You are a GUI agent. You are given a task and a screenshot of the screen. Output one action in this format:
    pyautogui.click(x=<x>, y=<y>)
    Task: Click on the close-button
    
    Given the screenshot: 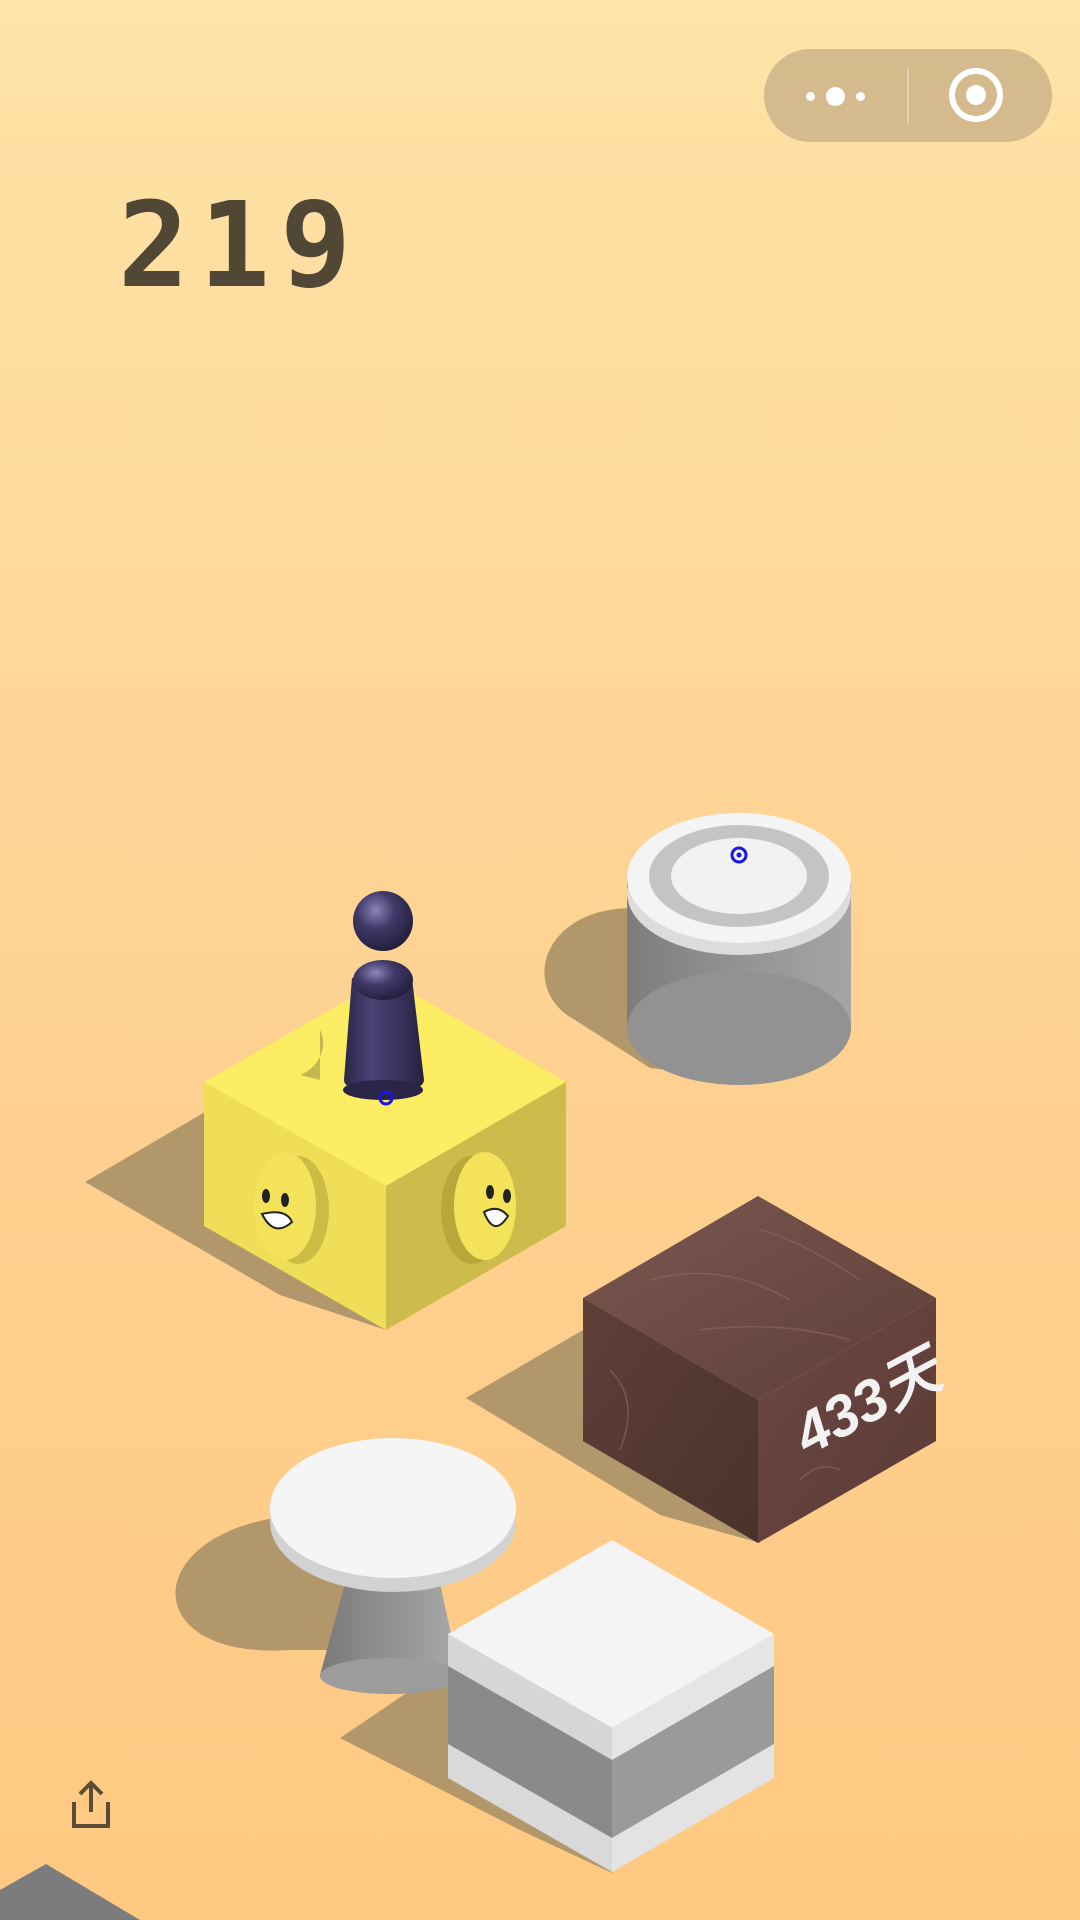 What is the action you would take?
    pyautogui.click(x=980, y=95)
    